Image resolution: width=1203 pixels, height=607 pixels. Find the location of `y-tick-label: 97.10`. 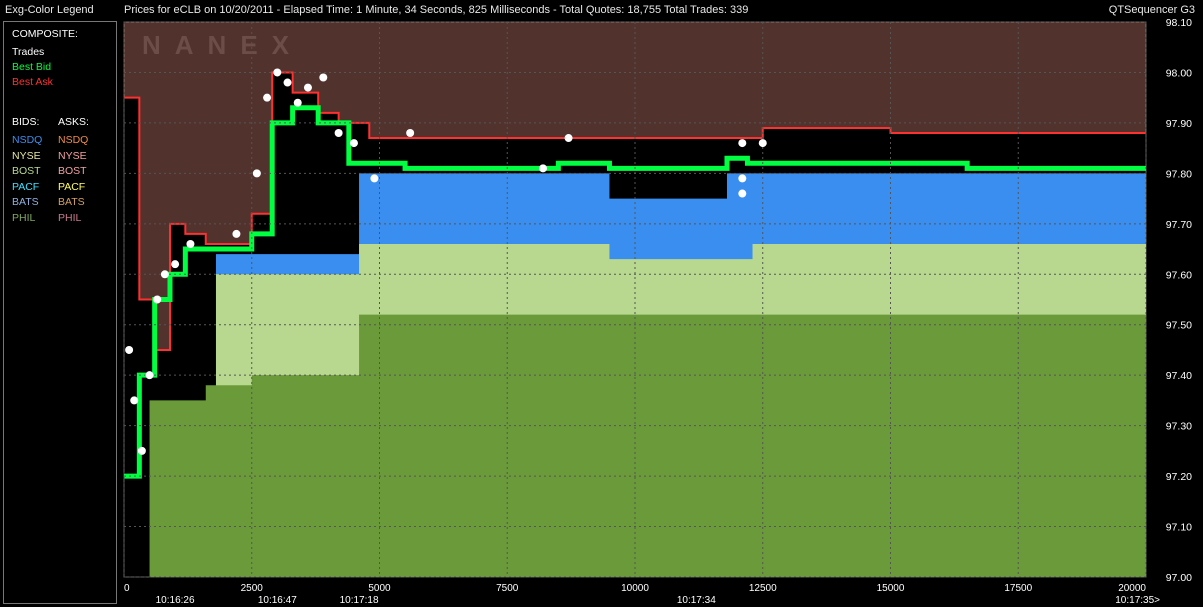

y-tick-label: 97.10 is located at coordinates (1179, 528).